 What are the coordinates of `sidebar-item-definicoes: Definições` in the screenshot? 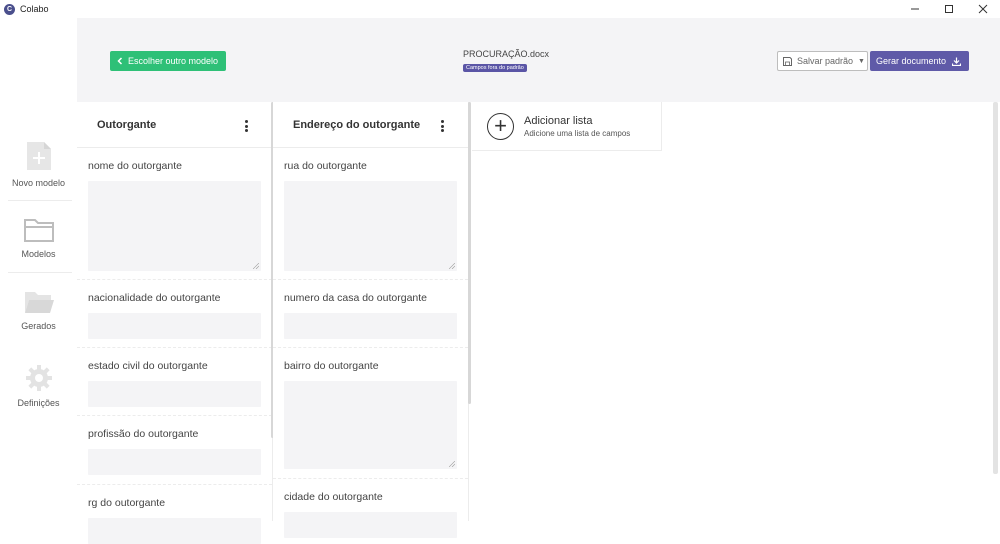 It's located at (38, 386).